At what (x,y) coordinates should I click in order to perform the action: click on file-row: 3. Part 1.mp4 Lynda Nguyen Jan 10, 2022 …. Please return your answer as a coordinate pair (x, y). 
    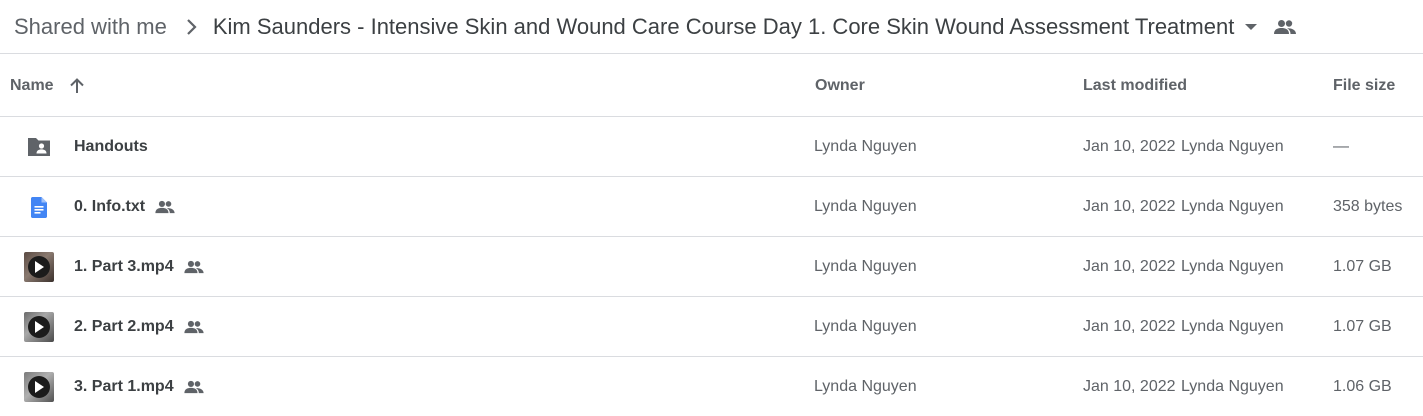
    Looking at the image, I should click on (711, 386).